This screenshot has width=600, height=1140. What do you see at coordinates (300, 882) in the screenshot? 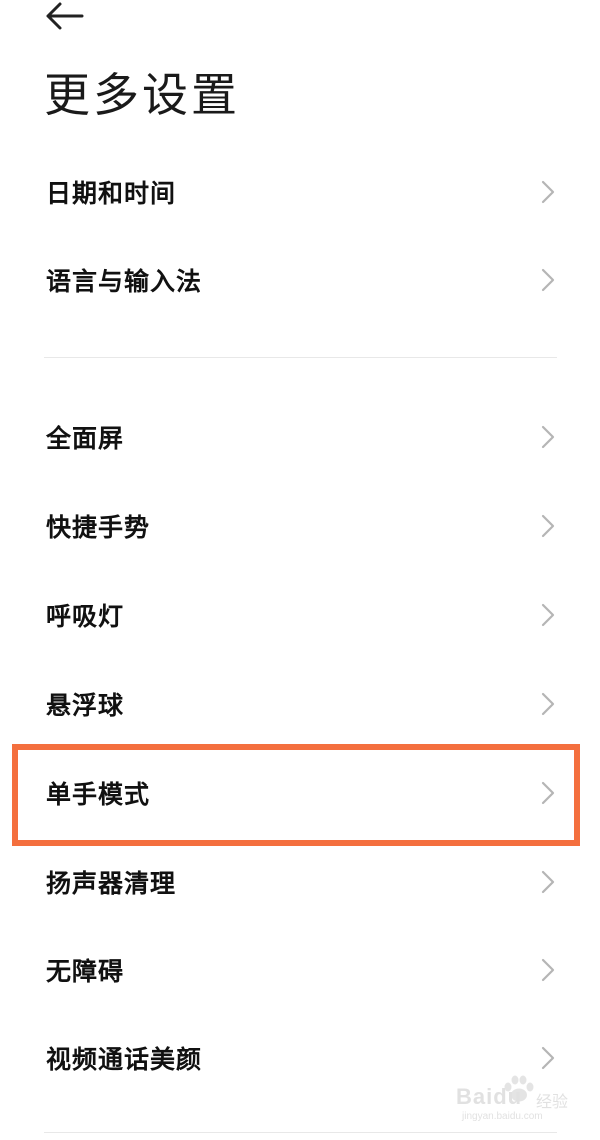
I see `settings-item-speaker-cleanup: 扬声器清理` at bounding box center [300, 882].